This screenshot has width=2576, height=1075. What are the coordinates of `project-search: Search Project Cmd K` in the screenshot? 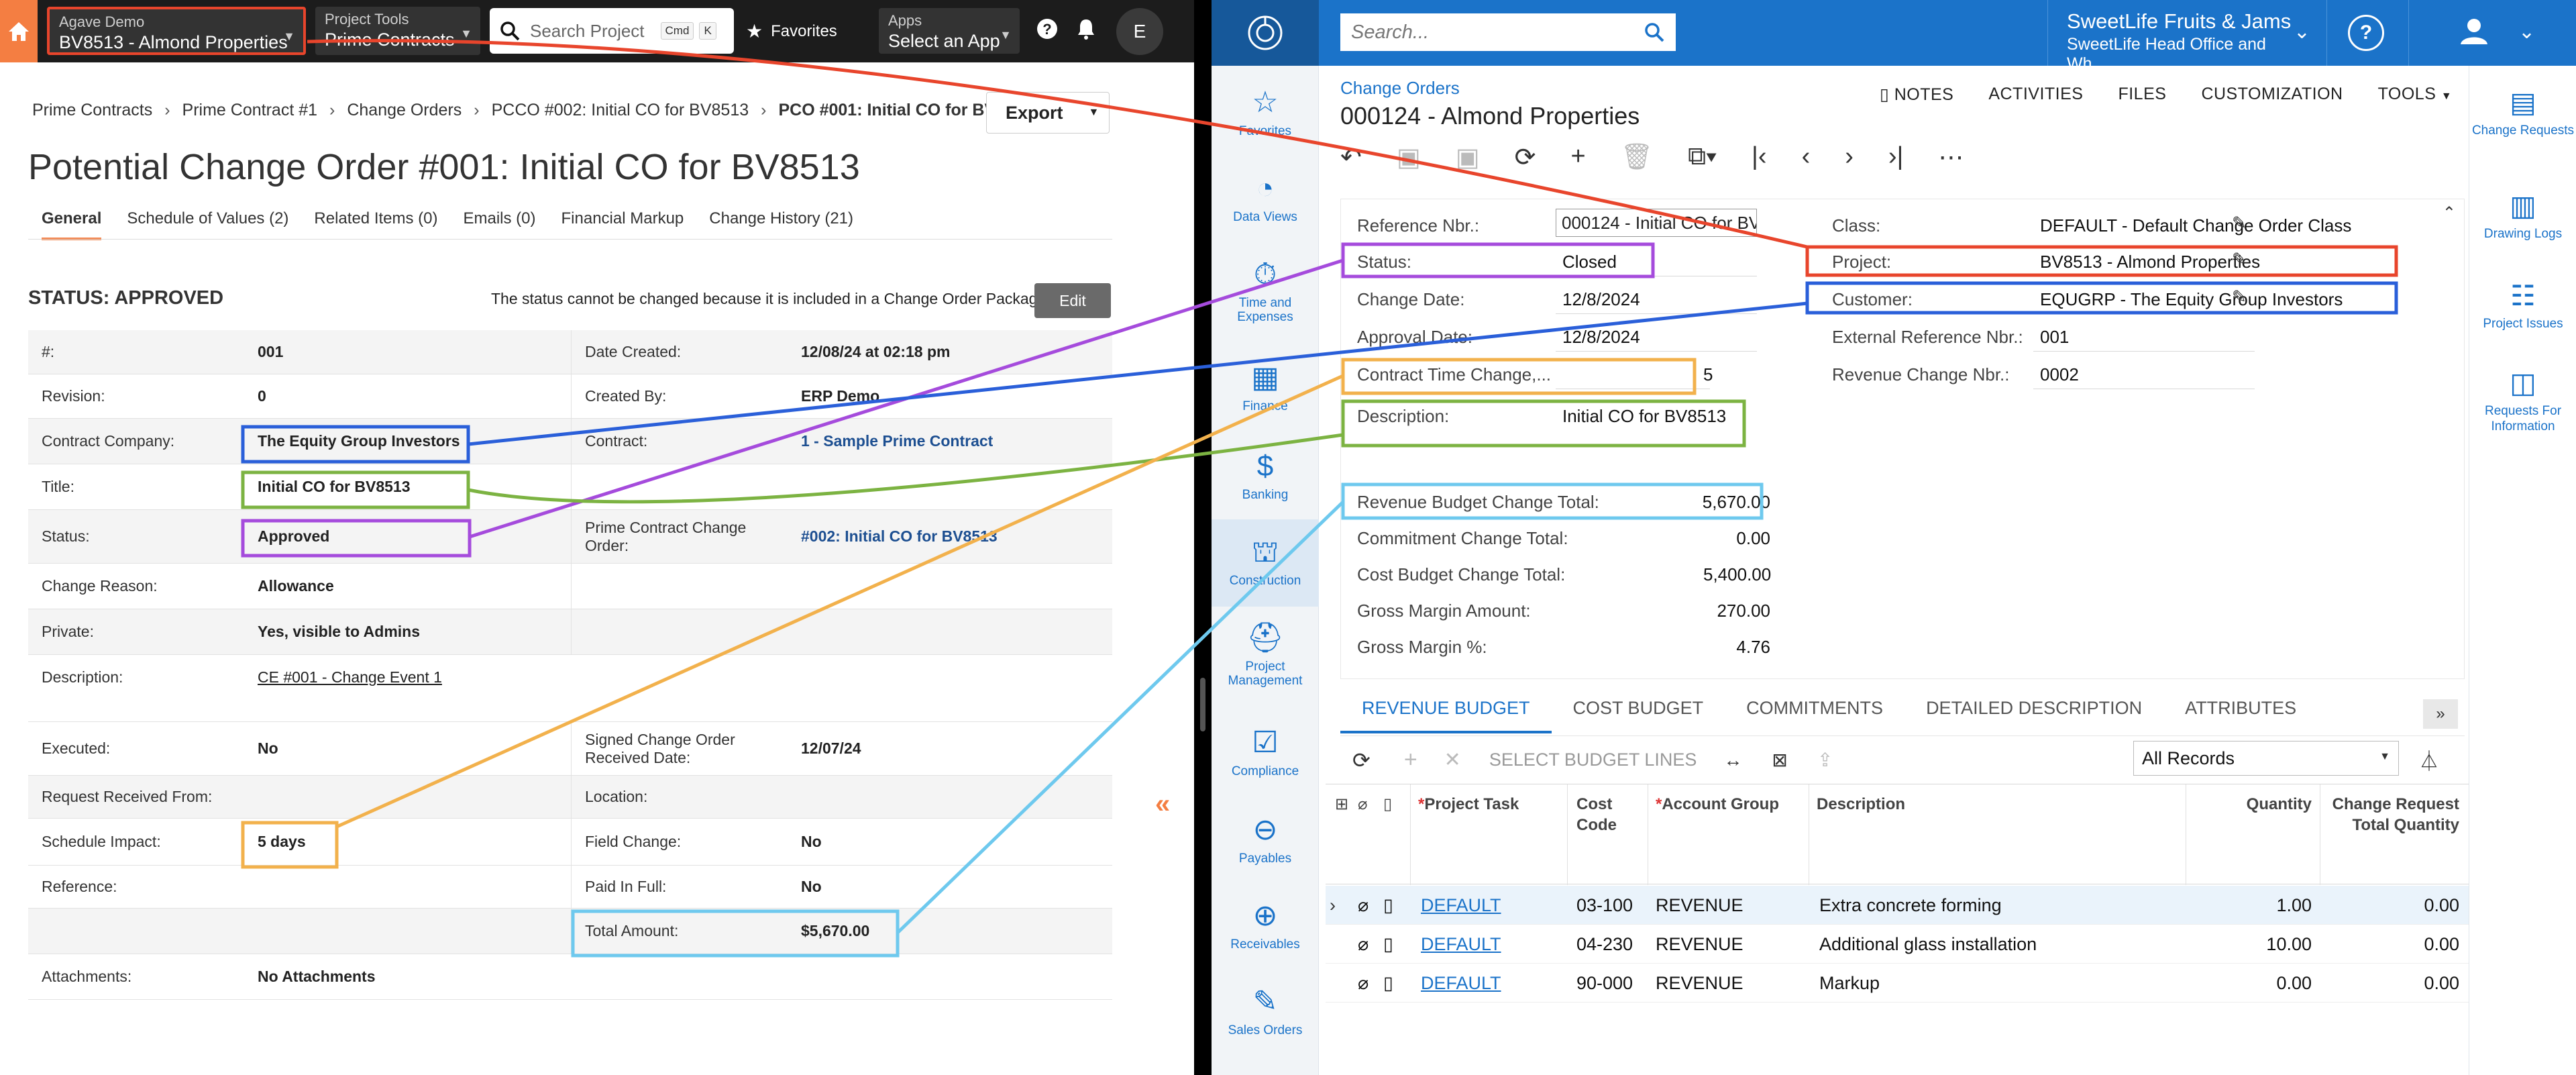 It's located at (612, 31).